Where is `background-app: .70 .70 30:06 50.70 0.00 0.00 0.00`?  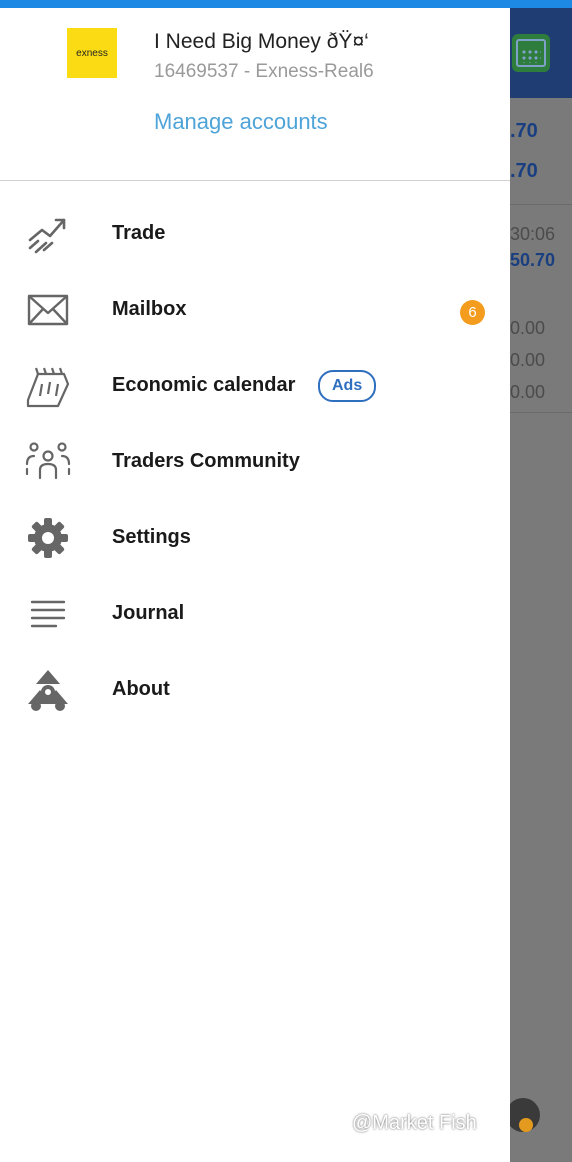
background-app: .70 .70 30:06 50.70 0.00 0.00 0.00 is located at coordinates (539, 585).